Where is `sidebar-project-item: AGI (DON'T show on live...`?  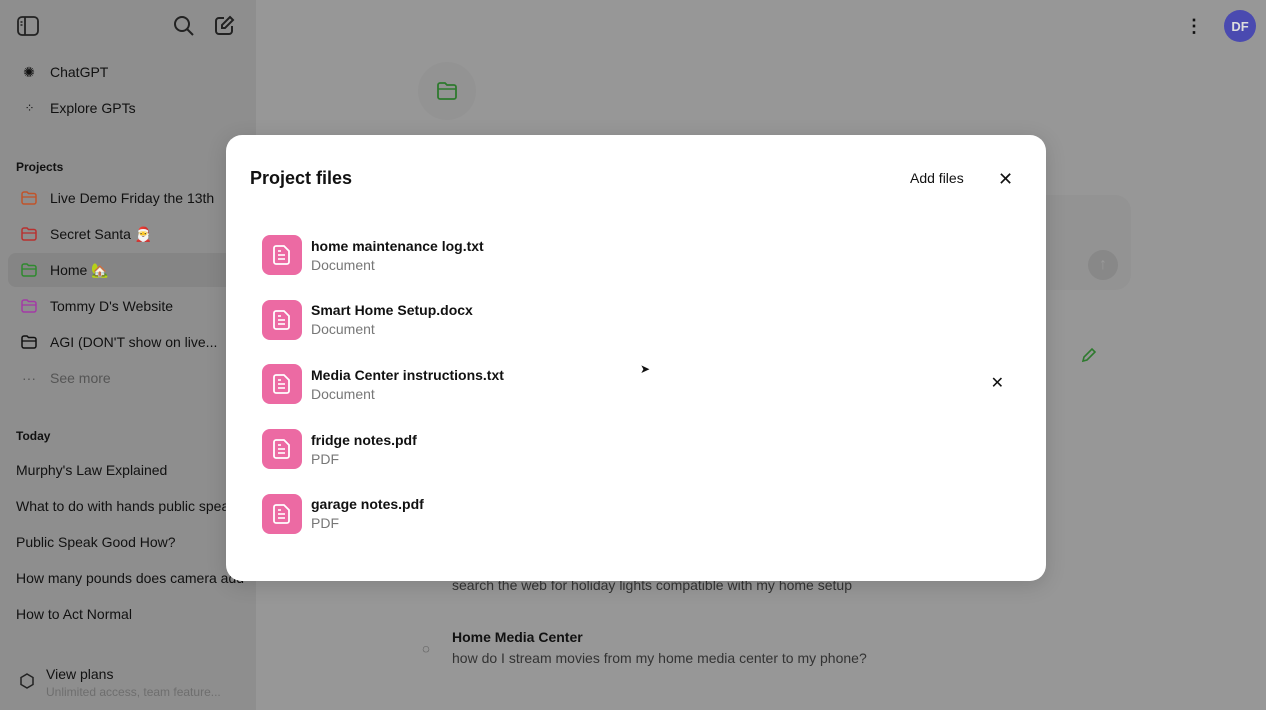
sidebar-project-item: AGI (DON'T show on live... is located at coordinates (128, 342).